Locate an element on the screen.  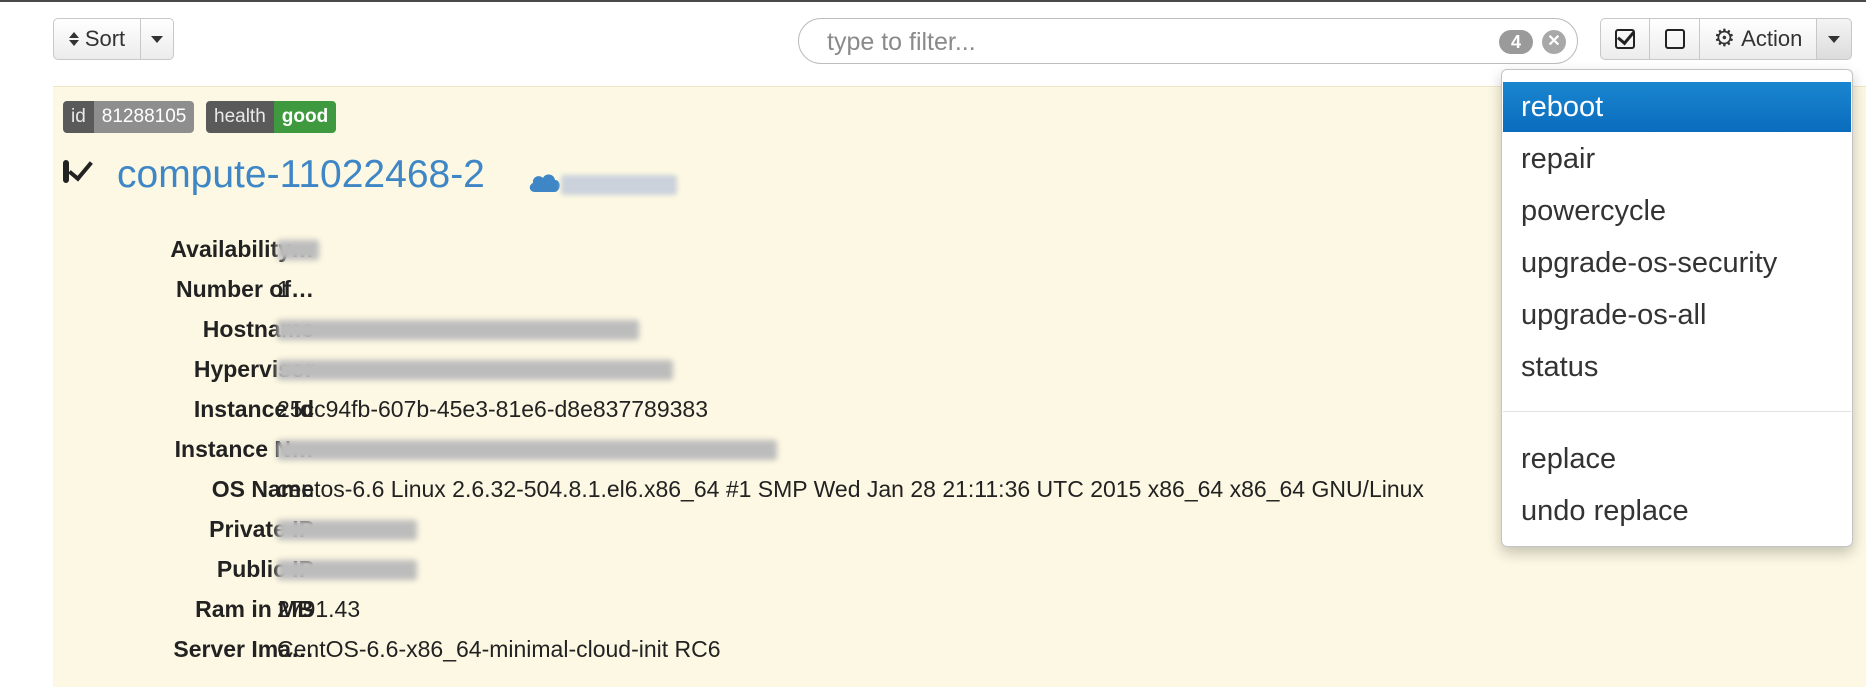
menu-item-powercycle: powercycle is located at coordinates (1677, 211).